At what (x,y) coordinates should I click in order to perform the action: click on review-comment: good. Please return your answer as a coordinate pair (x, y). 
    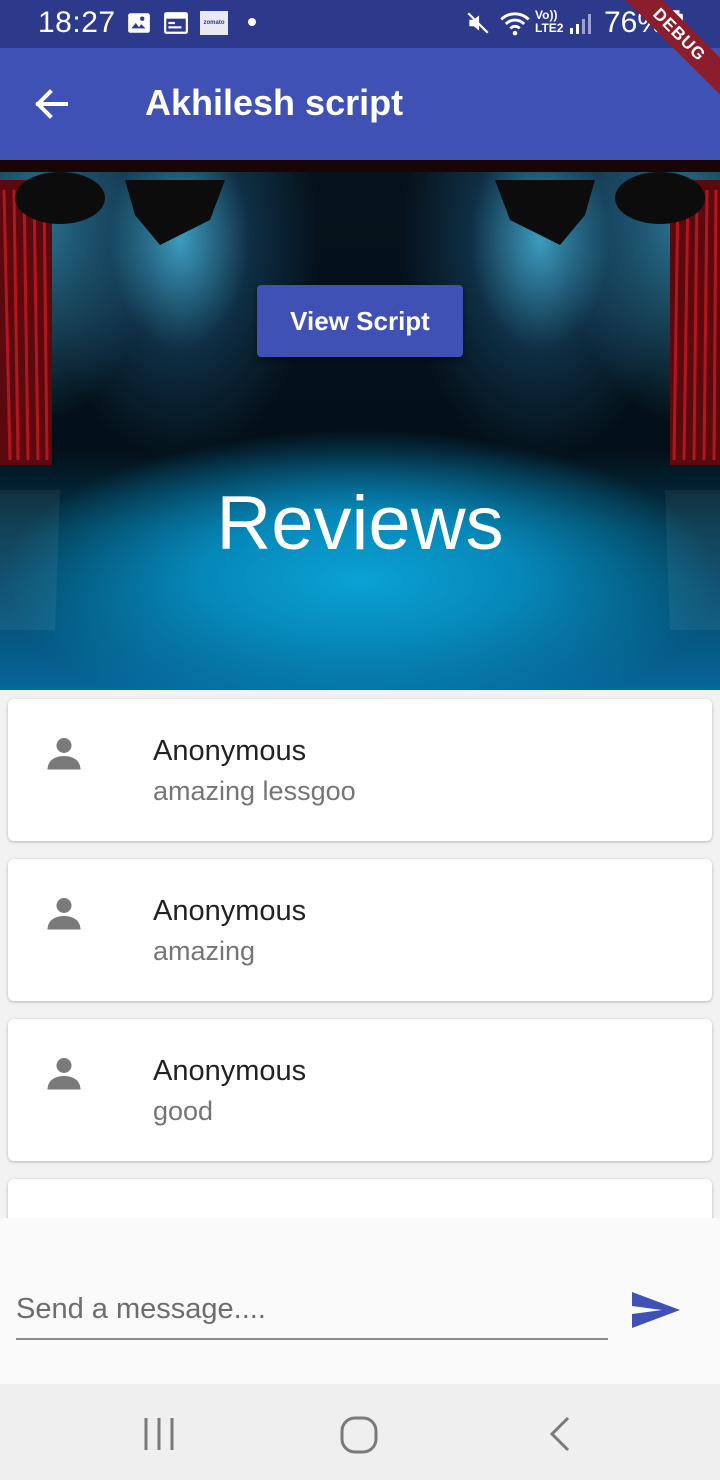
    Looking at the image, I should click on (183, 1111).